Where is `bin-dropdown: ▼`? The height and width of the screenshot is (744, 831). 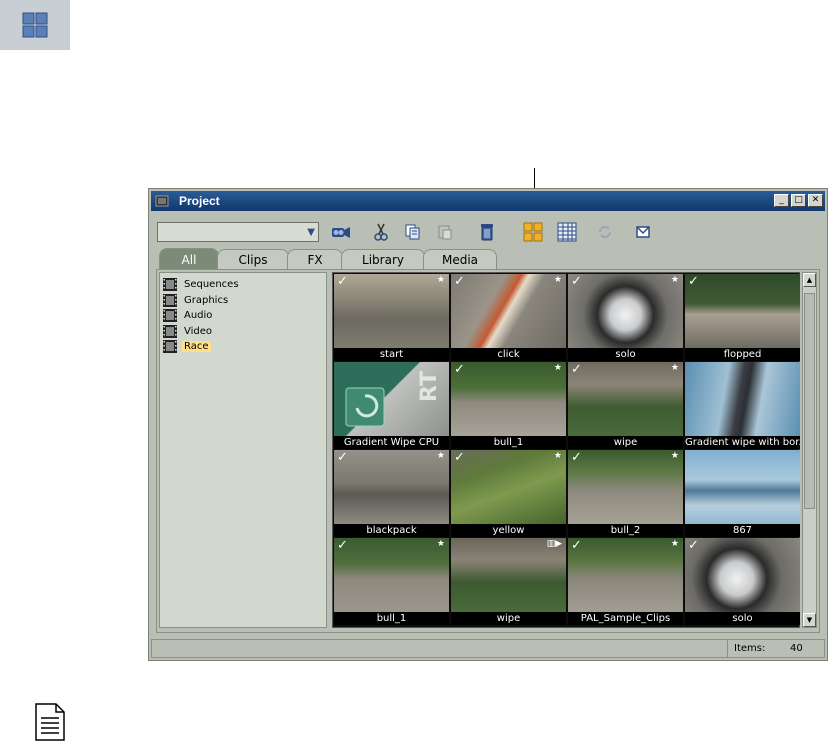 bin-dropdown: ▼ is located at coordinates (238, 232).